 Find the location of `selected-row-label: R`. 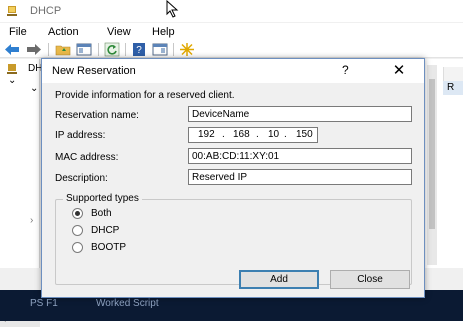

selected-row-label: R is located at coordinates (451, 87).